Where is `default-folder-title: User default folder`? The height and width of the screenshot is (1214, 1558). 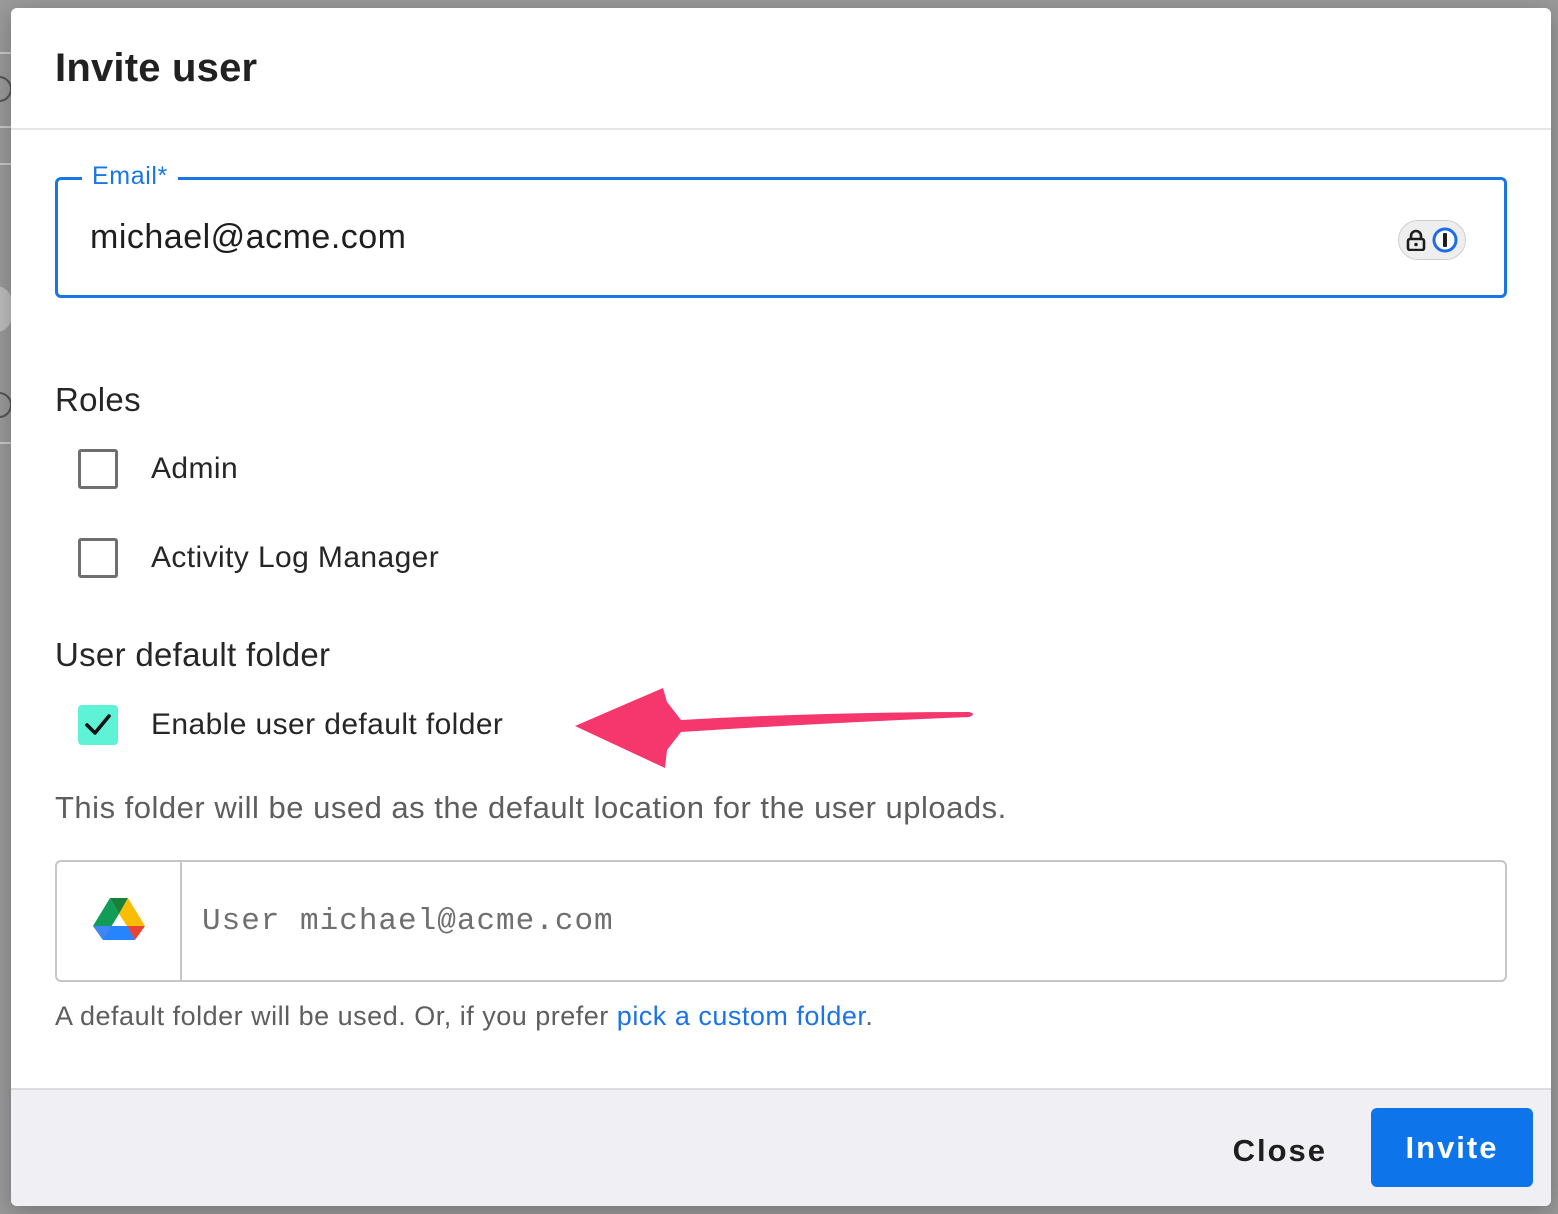
default-folder-title: User default folder is located at coordinates (193, 654).